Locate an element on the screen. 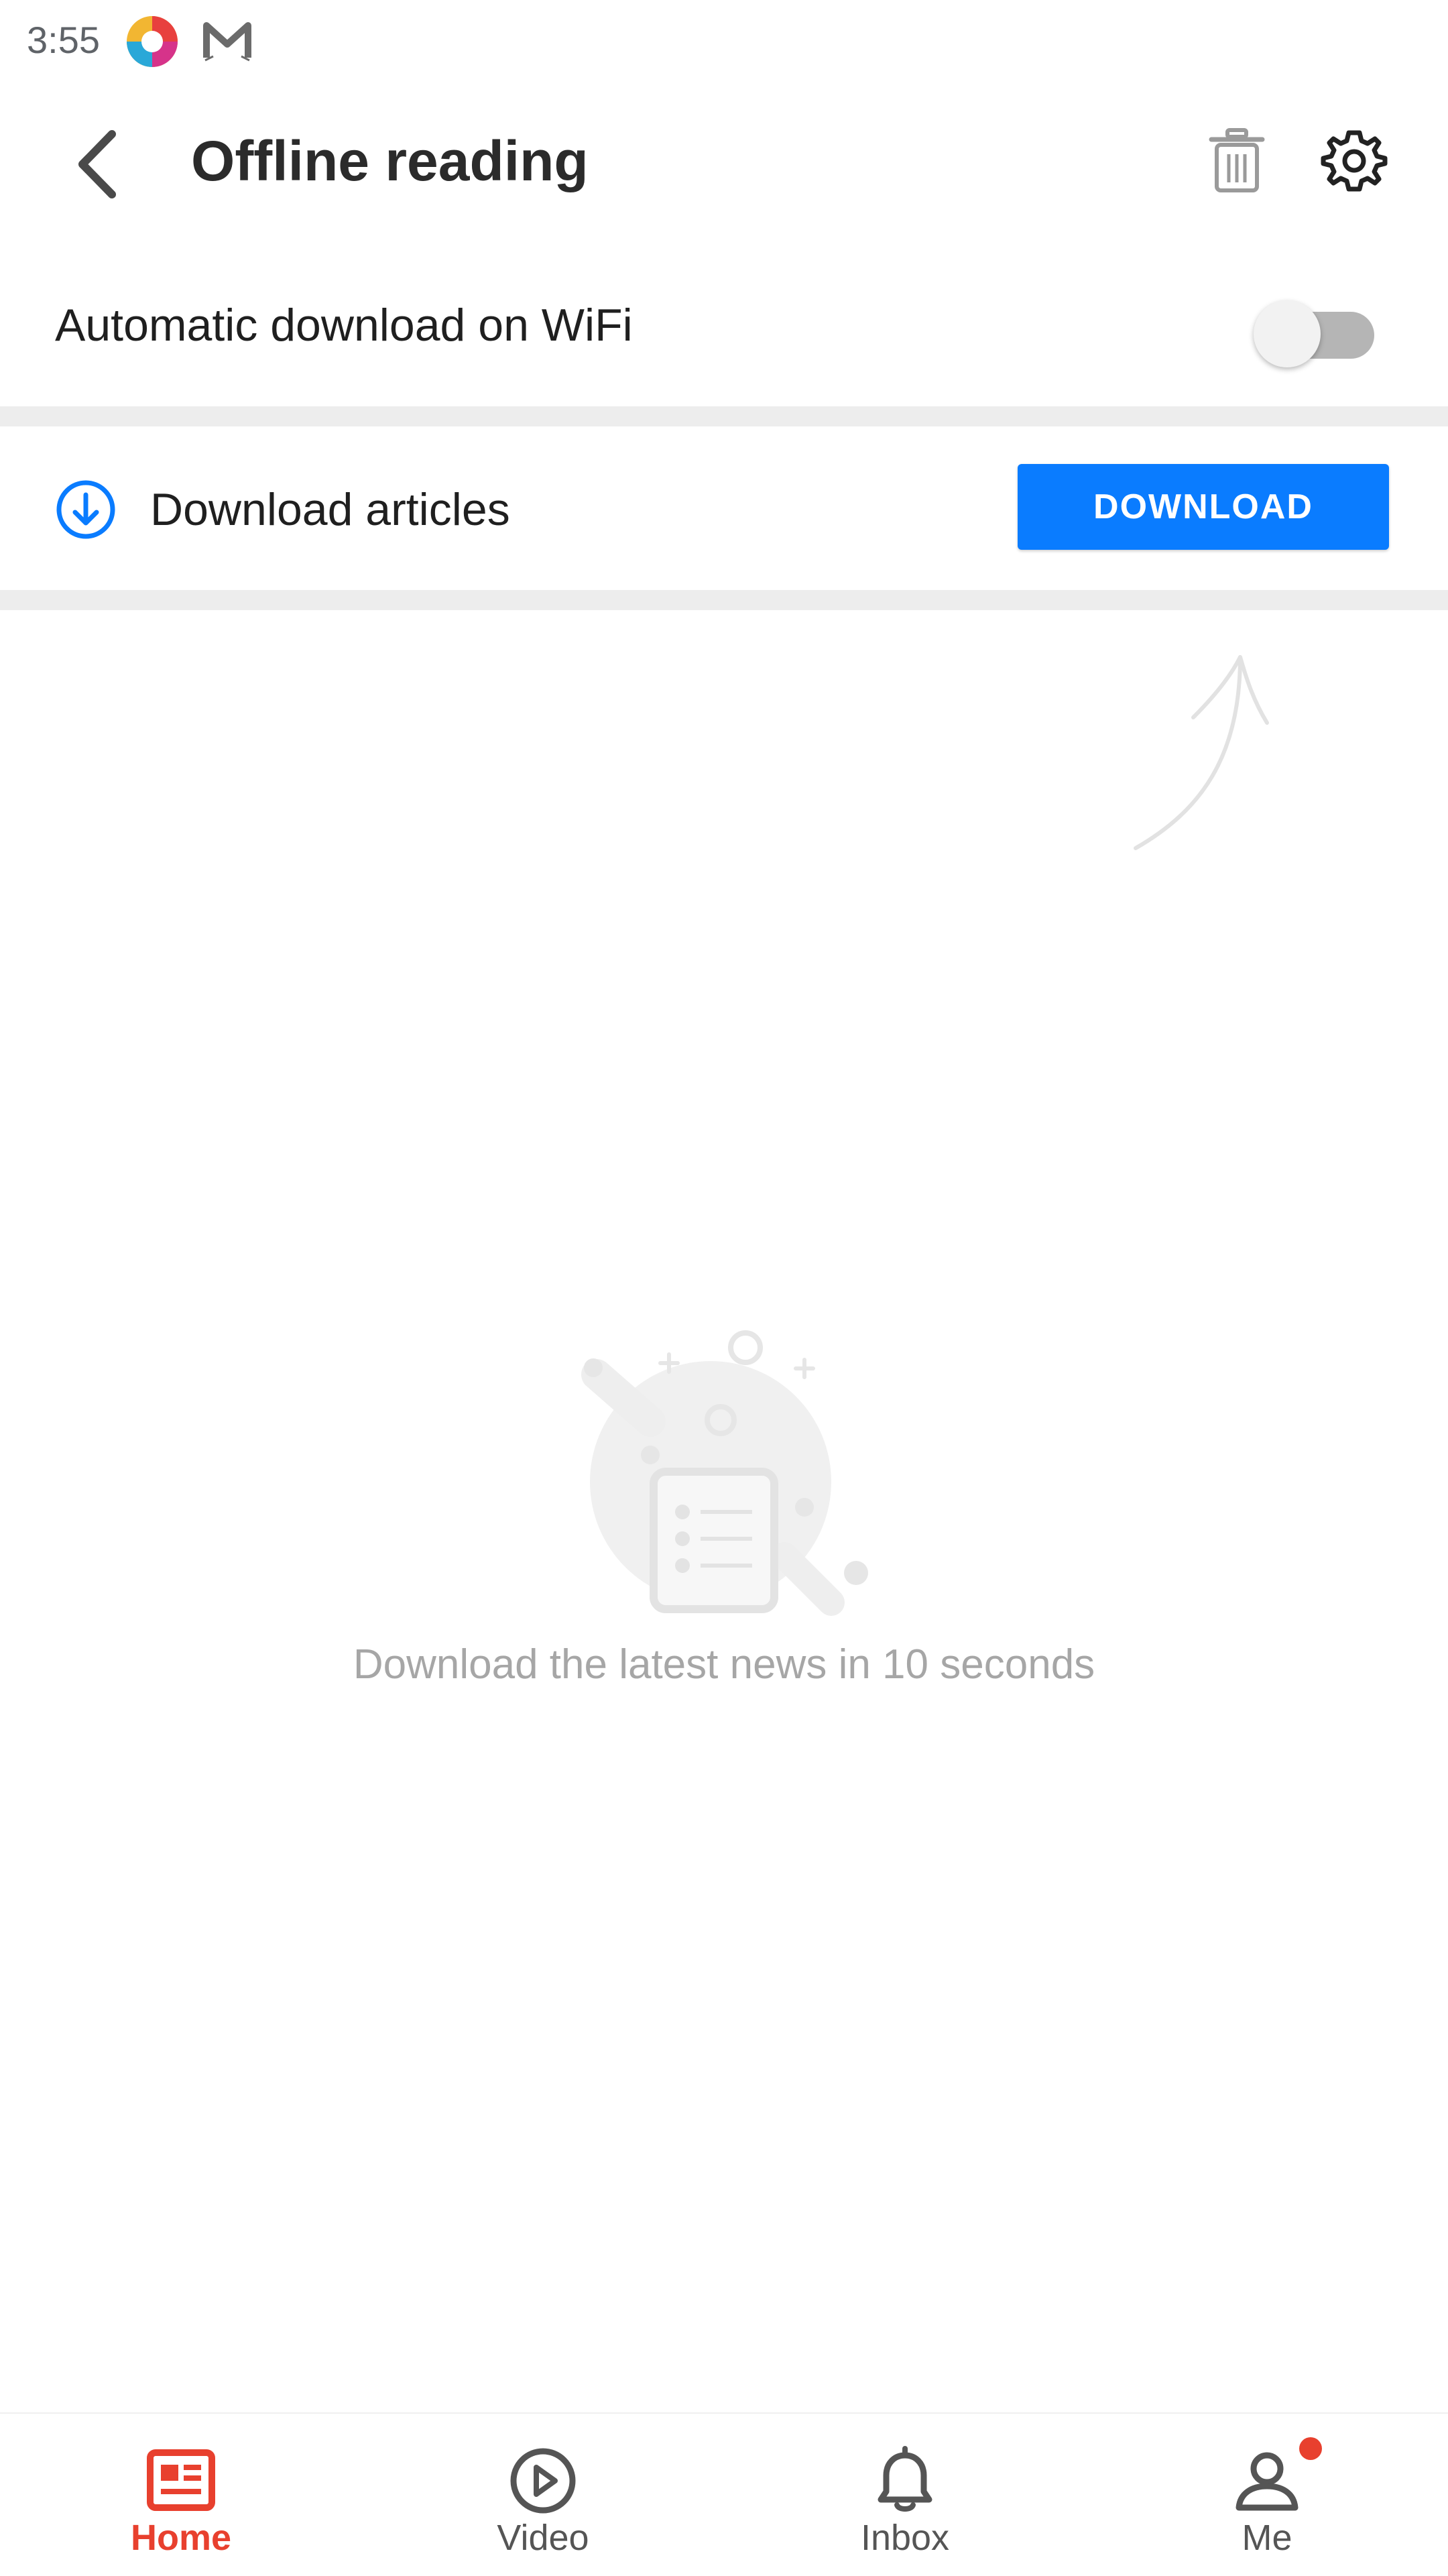 The height and width of the screenshot is (2576, 1448). bottom-nav: Home Video Inbox Me is located at coordinates (724, 2494).